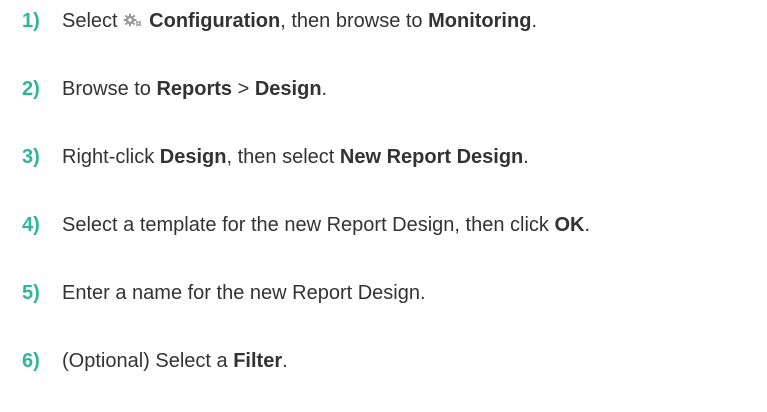 This screenshot has height=412, width=767. I want to click on step-text: Browse to Reports > Design., so click(194, 89).